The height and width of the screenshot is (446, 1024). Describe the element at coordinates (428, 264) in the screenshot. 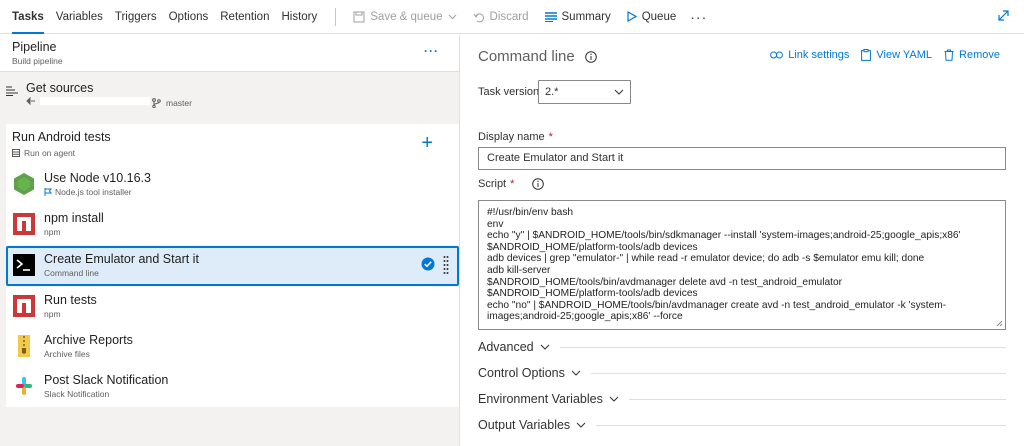

I see `check-circle-icon` at that location.